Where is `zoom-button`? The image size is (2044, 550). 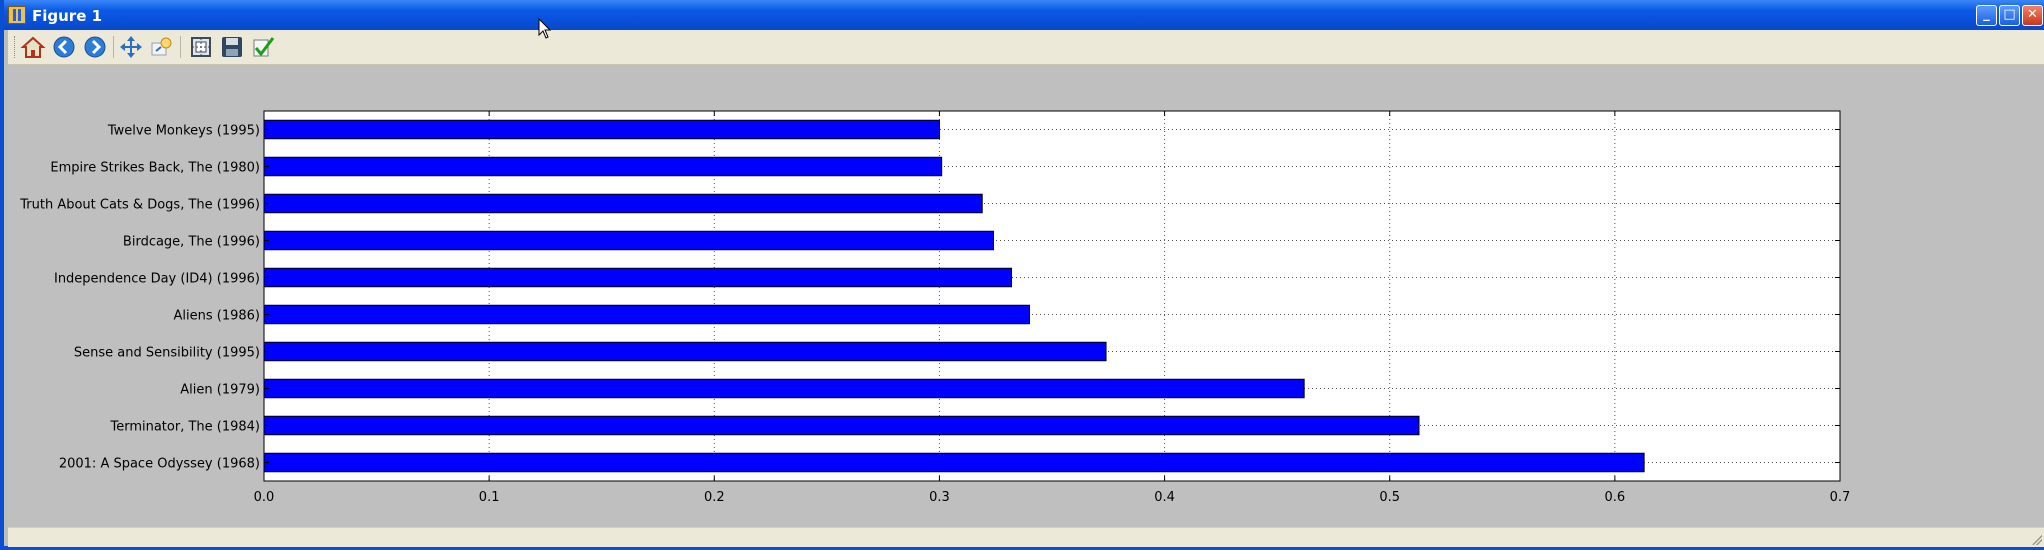
zoom-button is located at coordinates (162, 47).